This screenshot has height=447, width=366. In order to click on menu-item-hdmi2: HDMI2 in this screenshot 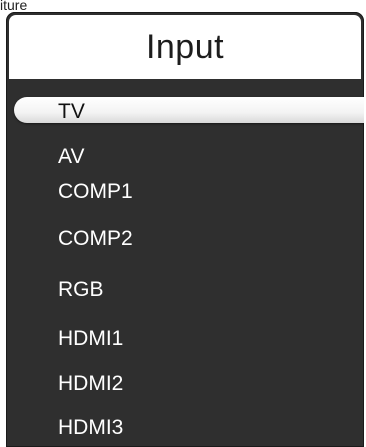, I will do `click(185, 384)`.